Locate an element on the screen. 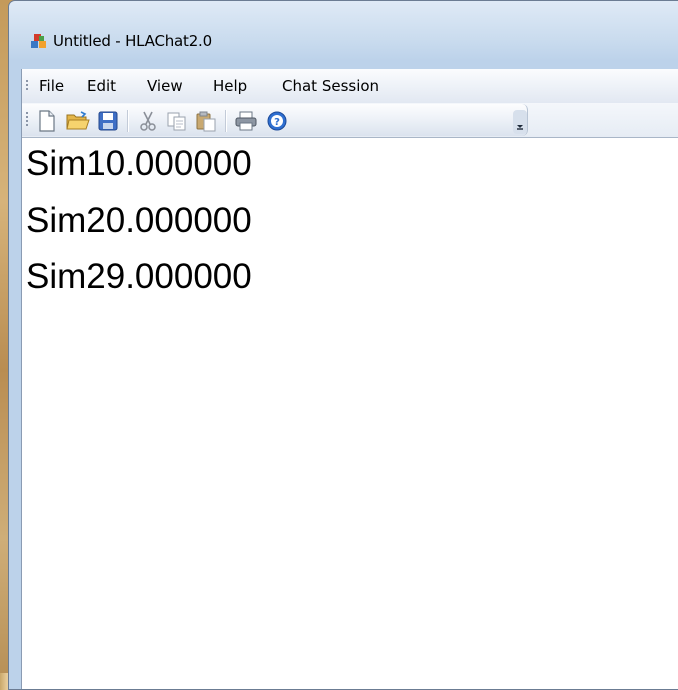  save-button is located at coordinates (108, 121).